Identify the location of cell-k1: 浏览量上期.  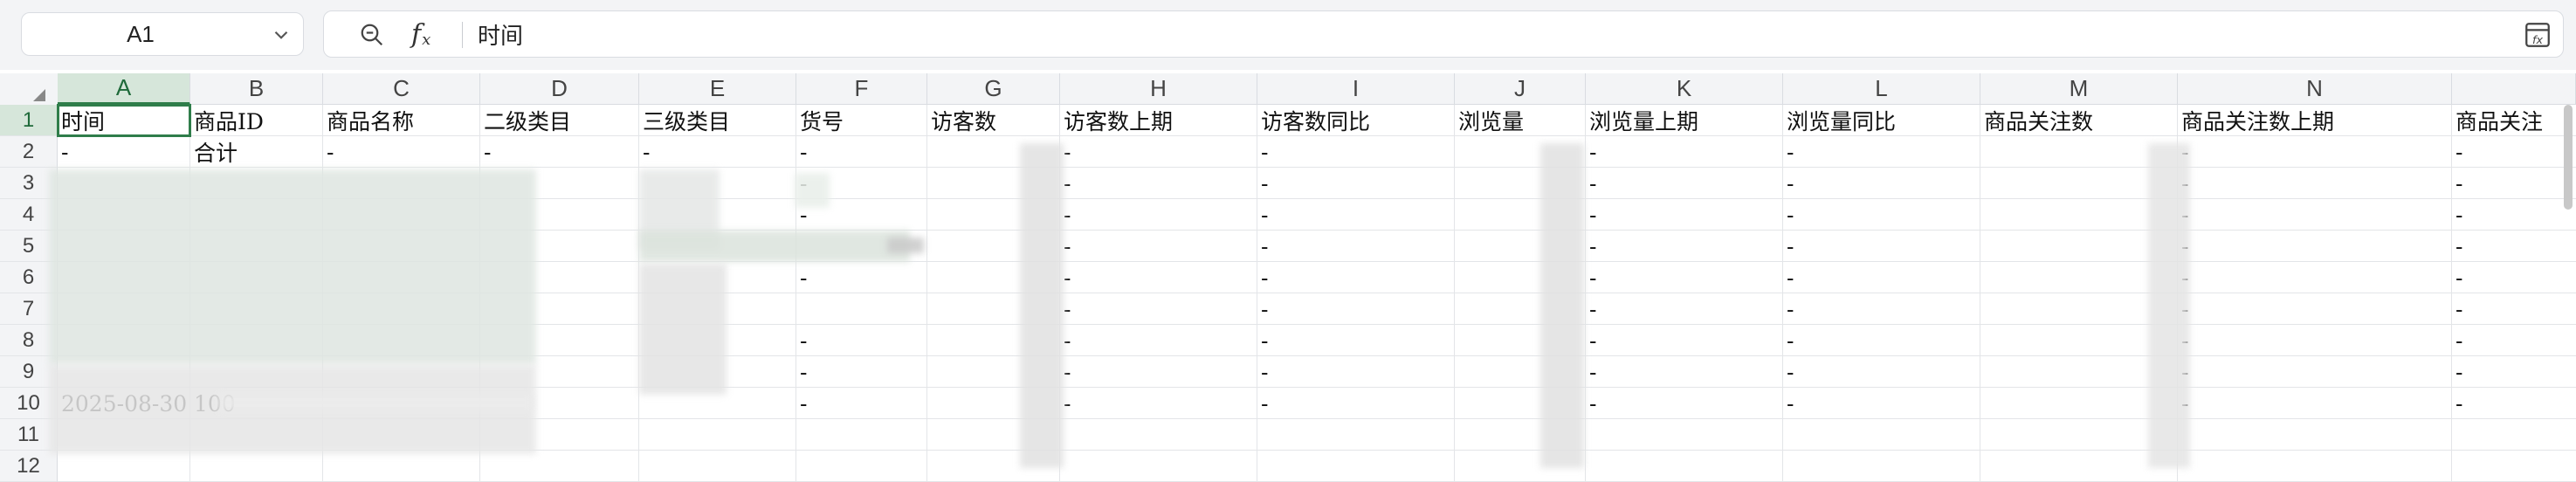
(1684, 120).